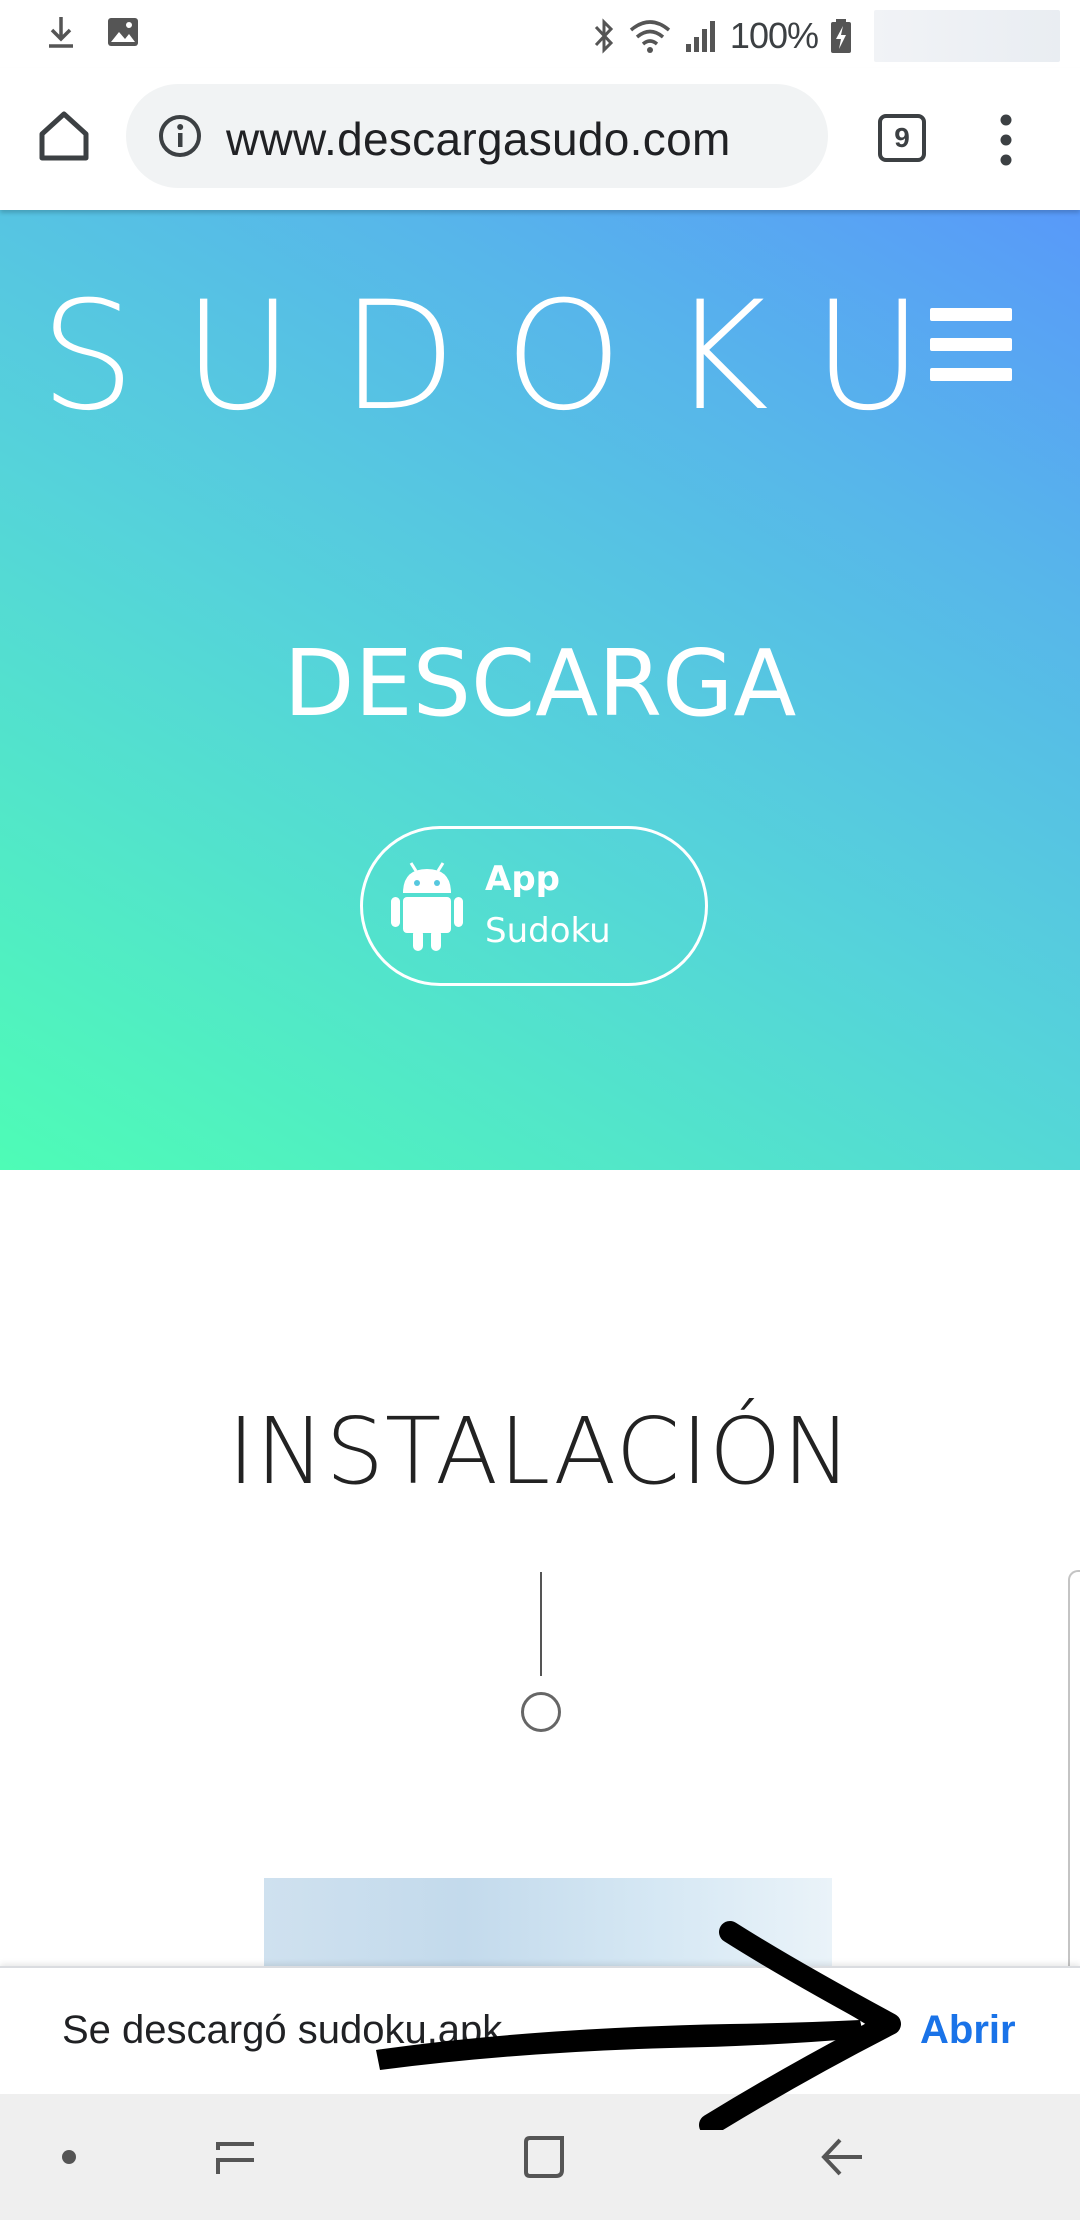 This screenshot has height=2220, width=1080. I want to click on redacted-area, so click(967, 36).